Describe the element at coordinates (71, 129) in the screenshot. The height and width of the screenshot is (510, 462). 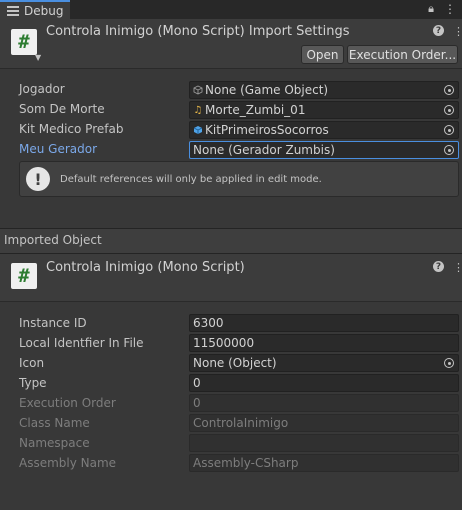
I see `kit-medico-prefab-label: Kit Medico Prefab` at that location.